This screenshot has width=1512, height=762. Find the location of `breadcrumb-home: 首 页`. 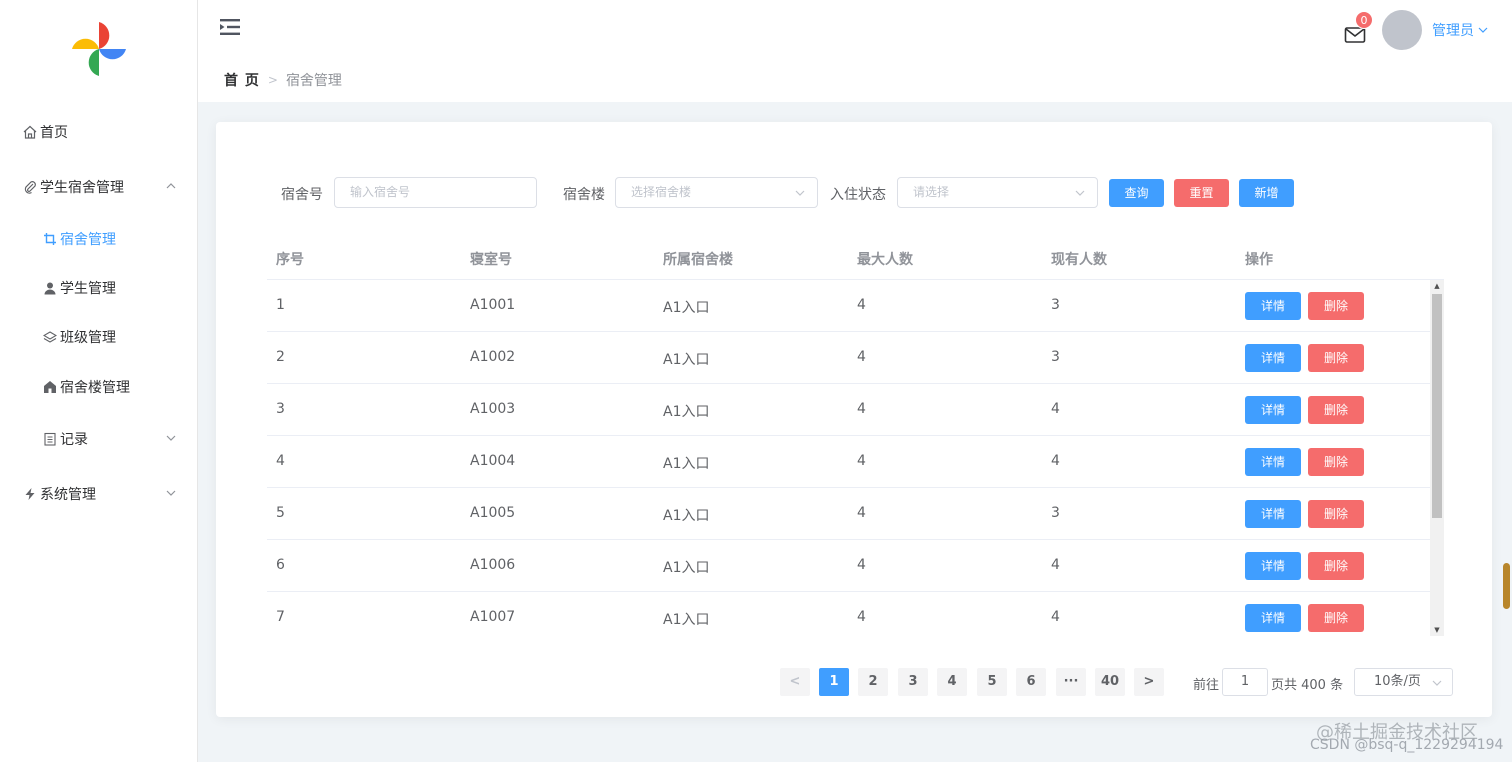

breadcrumb-home: 首 页 is located at coordinates (242, 80).